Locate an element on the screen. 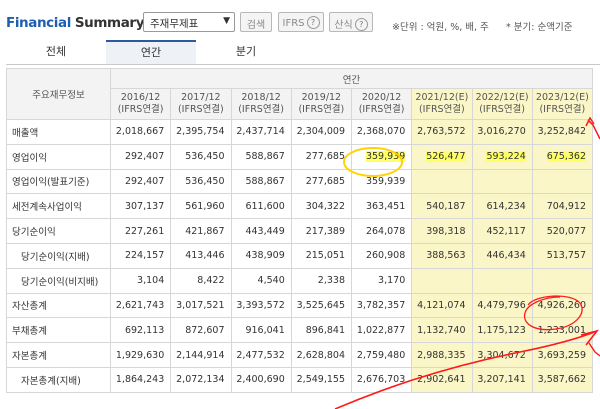  cell-value: 3,207,141 is located at coordinates (501, 380).